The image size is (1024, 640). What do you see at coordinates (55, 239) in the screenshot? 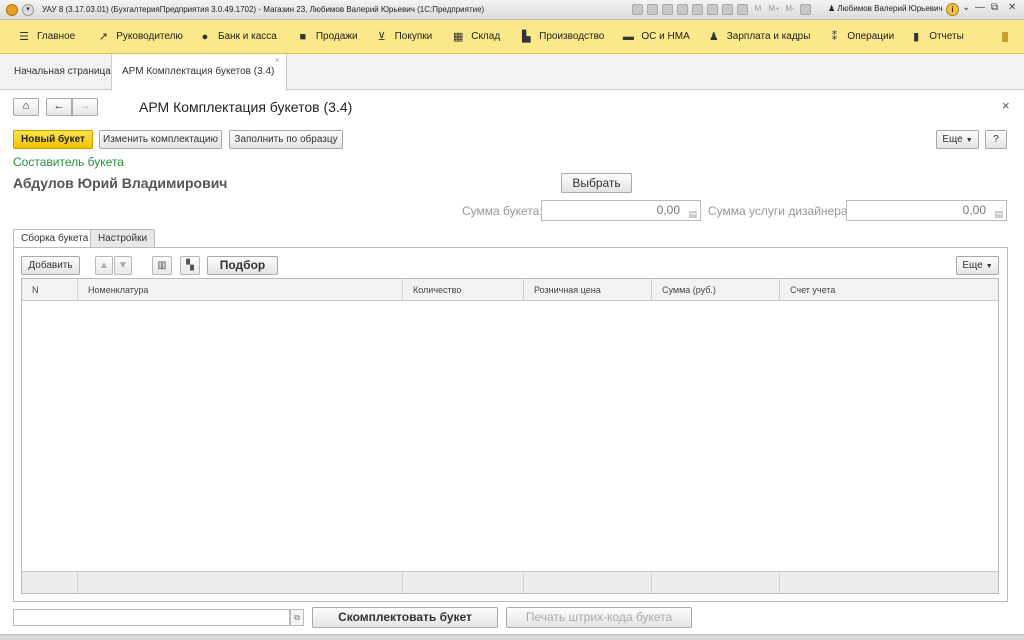
I see `tab-bouquet-assembly: Сборка букета` at bounding box center [55, 239].